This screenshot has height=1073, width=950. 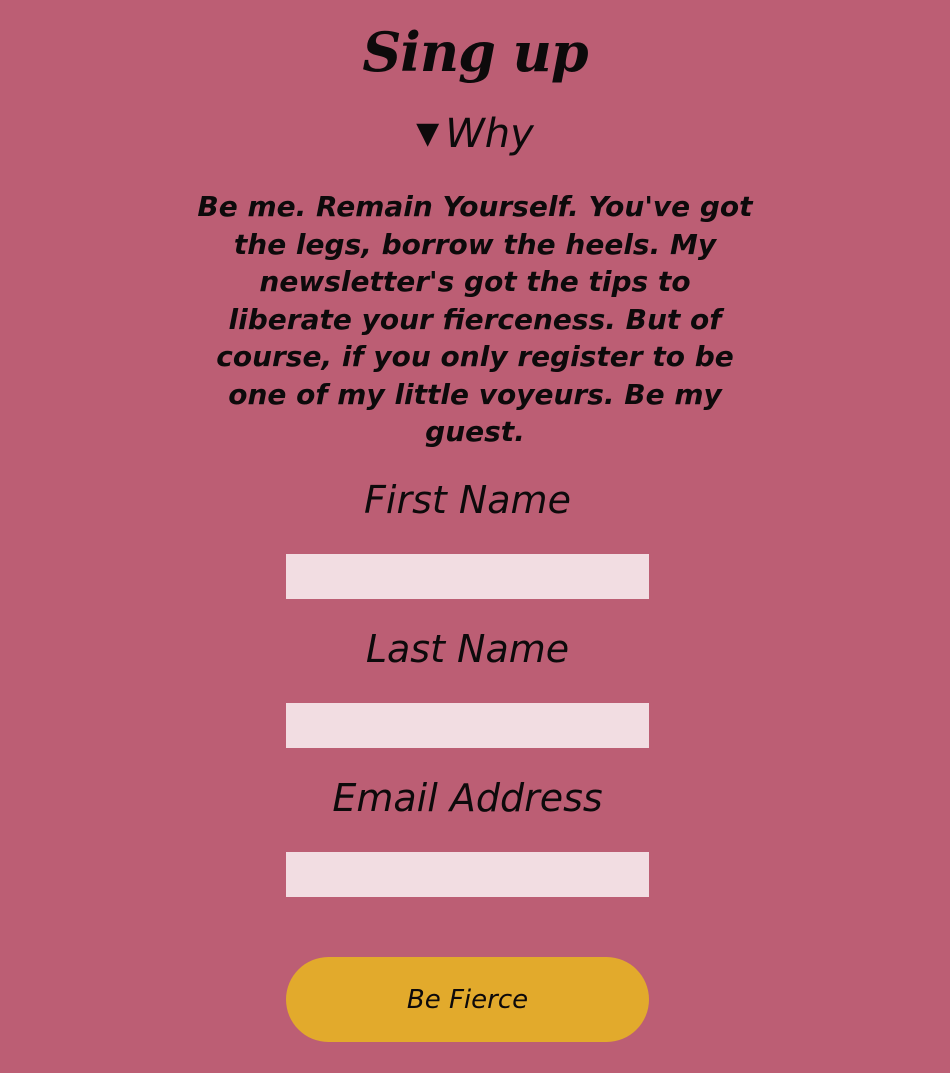 What do you see at coordinates (475, 52) in the screenshot?
I see `page-title: Sing up` at bounding box center [475, 52].